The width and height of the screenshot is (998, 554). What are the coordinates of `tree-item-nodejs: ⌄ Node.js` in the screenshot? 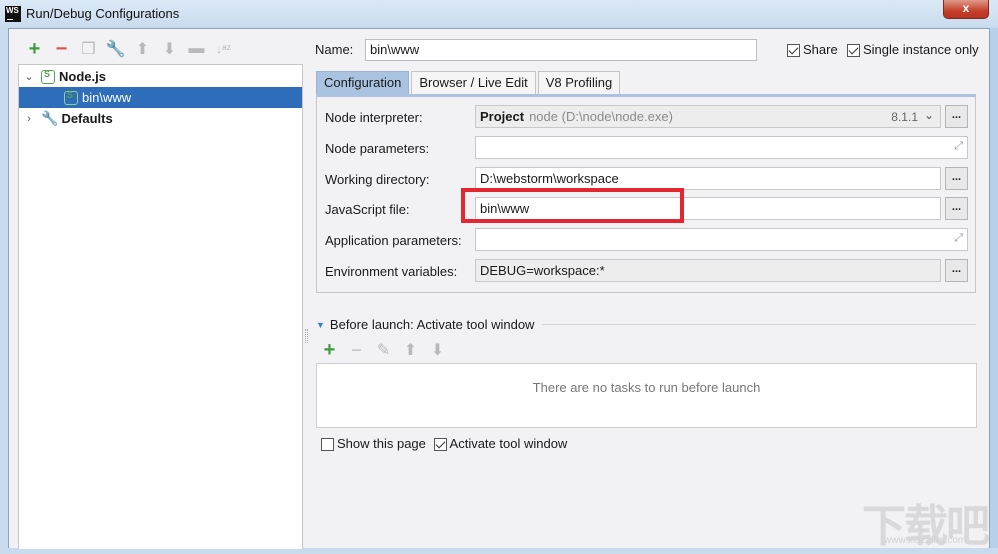 It's located at (160, 76).